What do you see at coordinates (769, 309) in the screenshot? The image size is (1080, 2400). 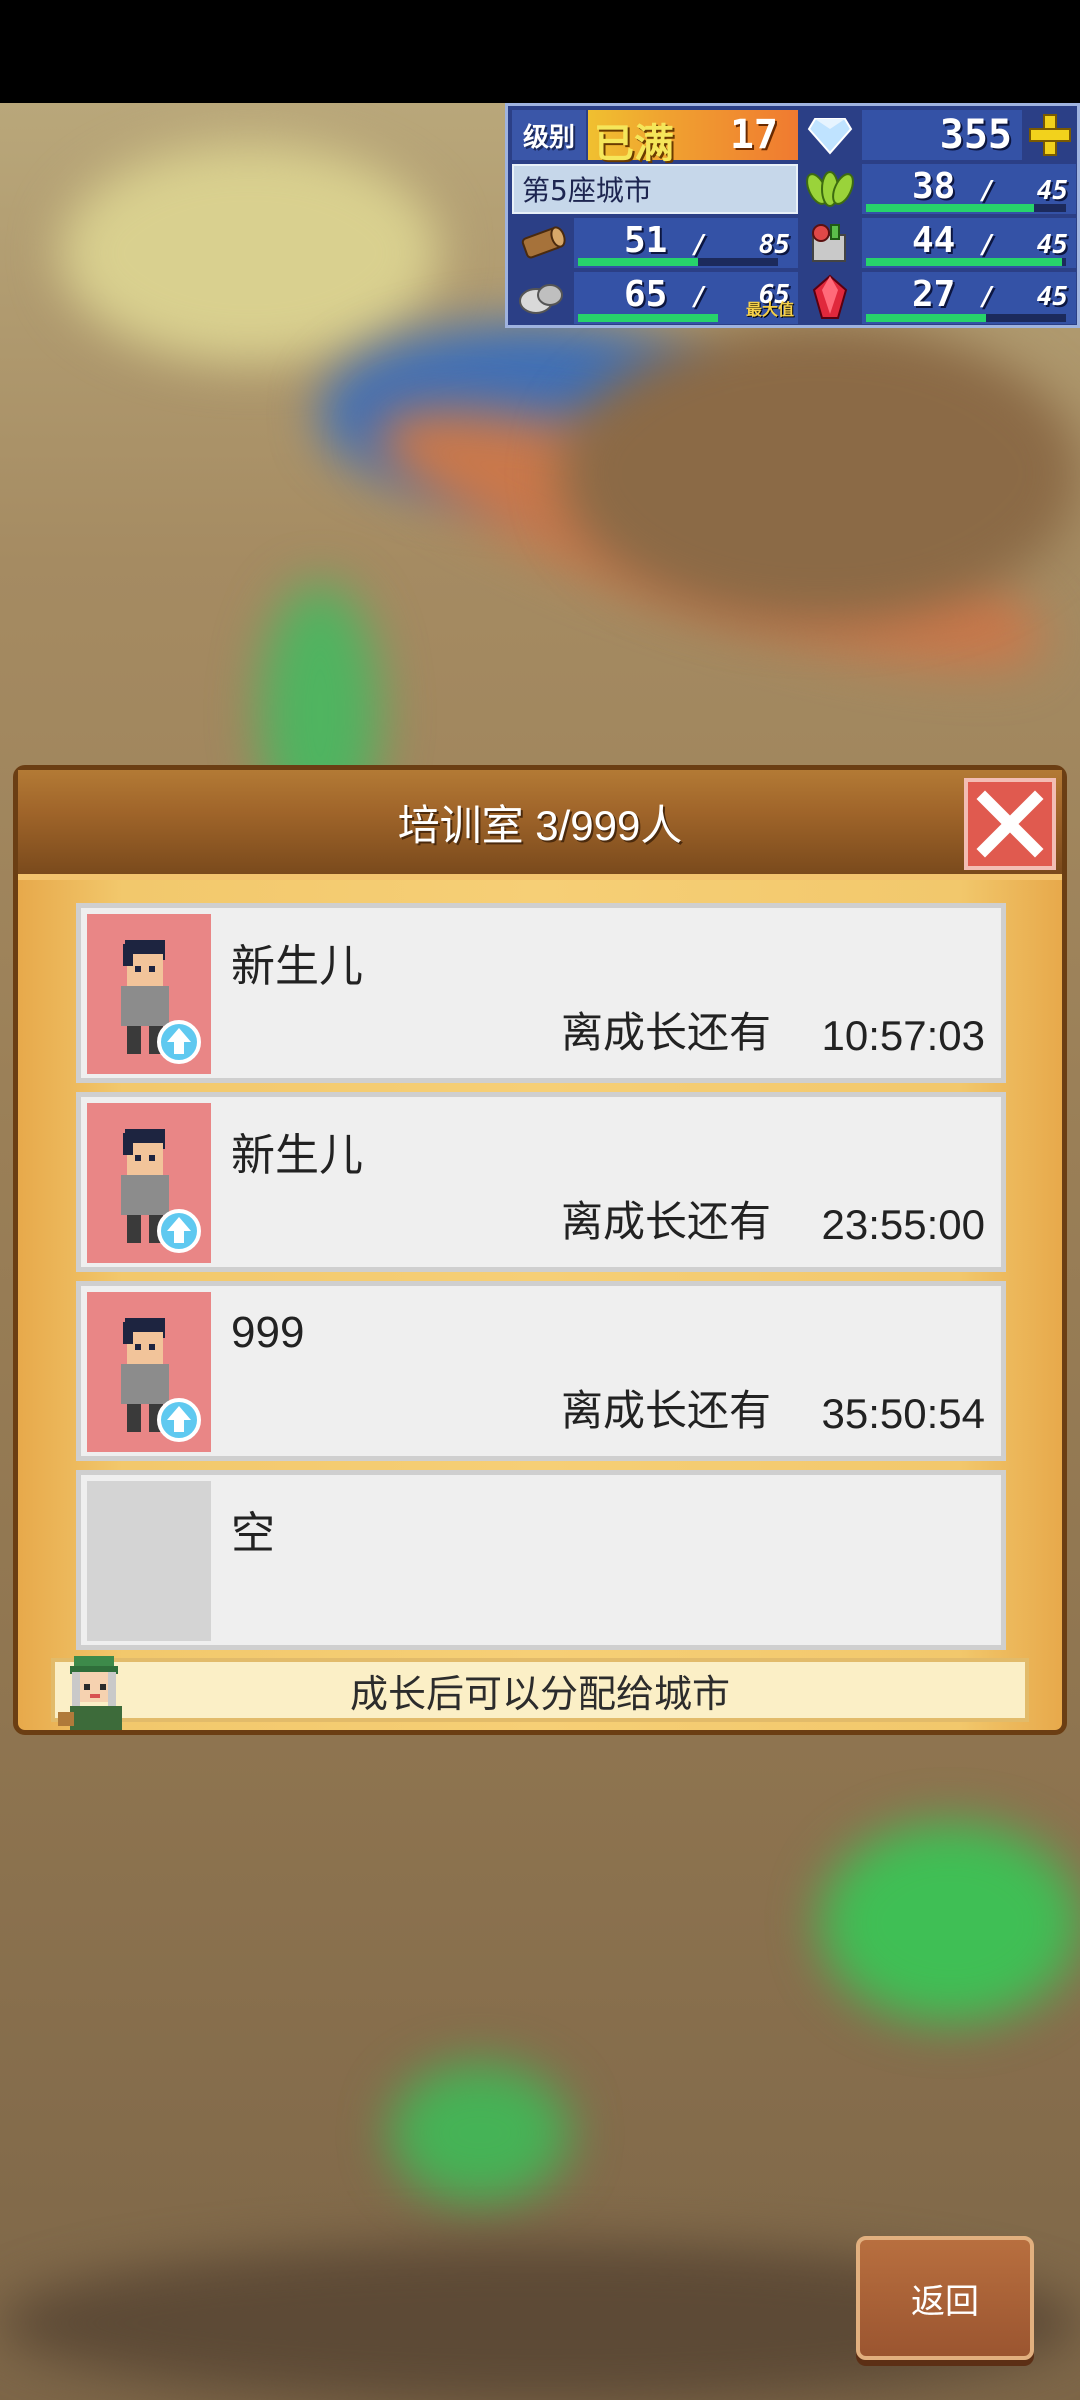 I see `stone-max-note: 最大值` at bounding box center [769, 309].